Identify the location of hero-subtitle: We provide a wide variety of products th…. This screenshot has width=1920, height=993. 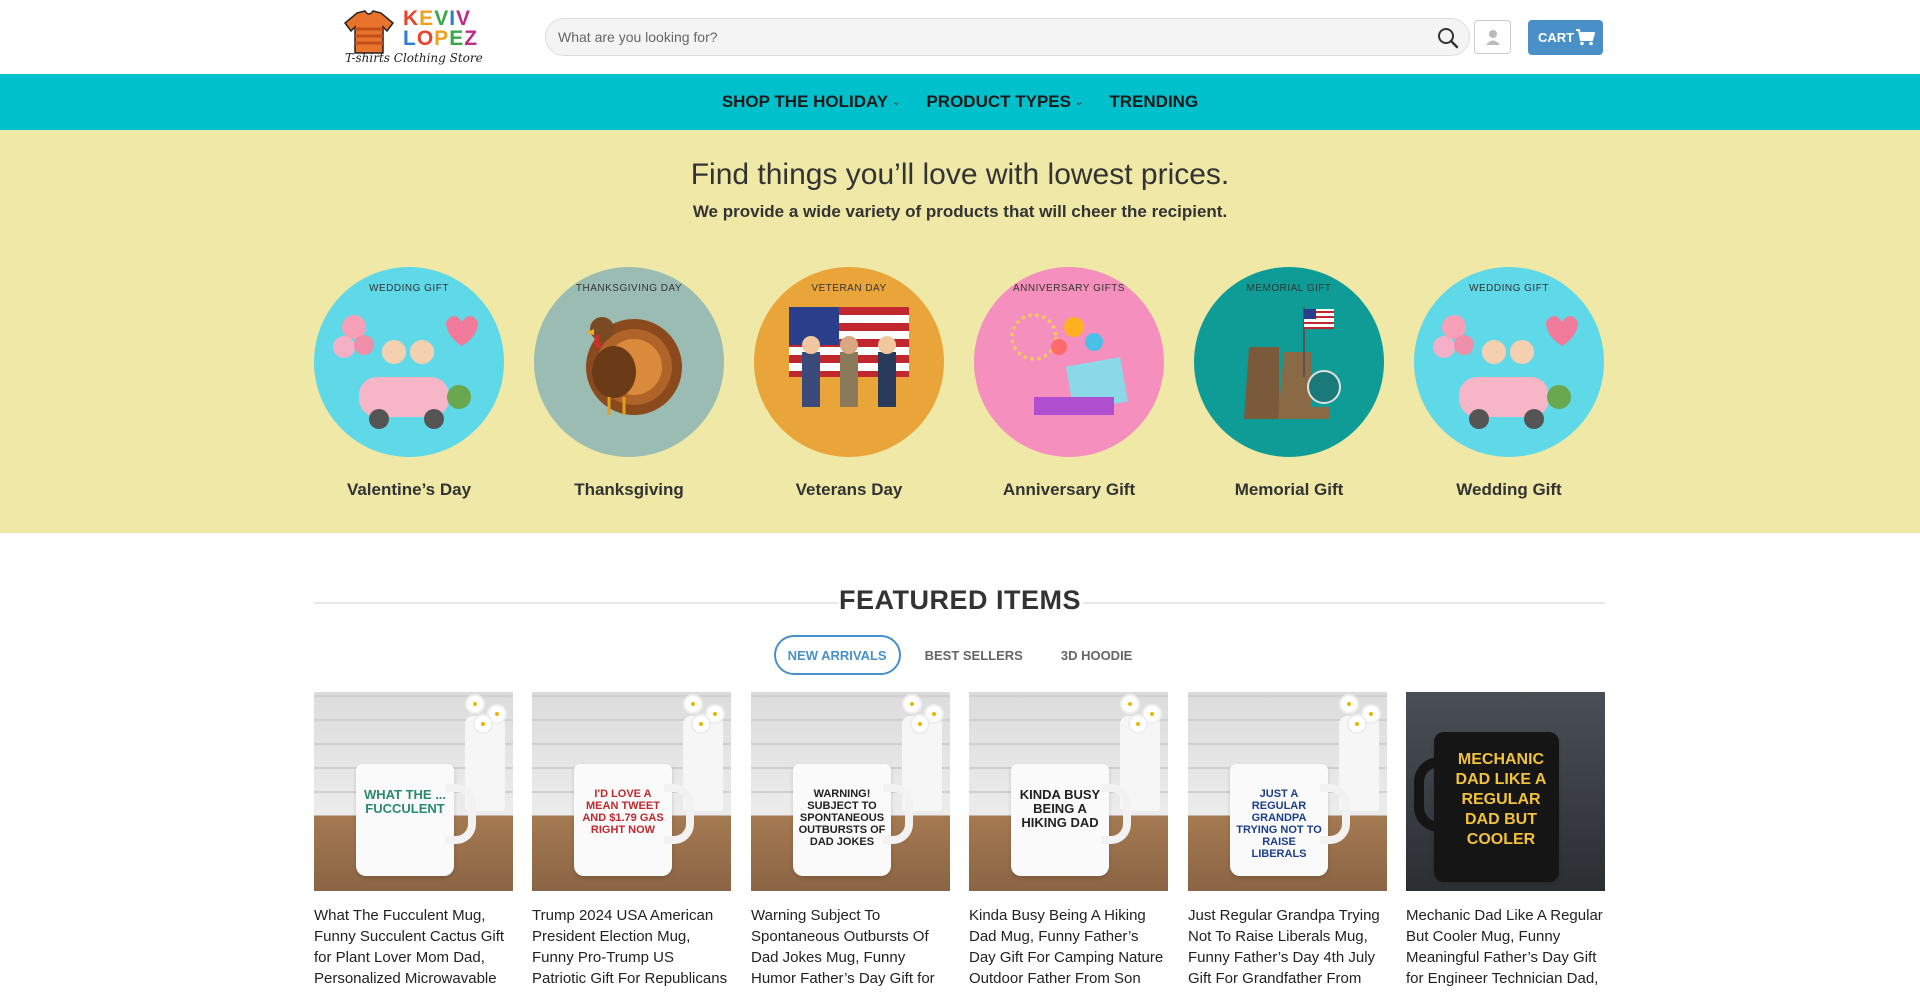
(960, 211).